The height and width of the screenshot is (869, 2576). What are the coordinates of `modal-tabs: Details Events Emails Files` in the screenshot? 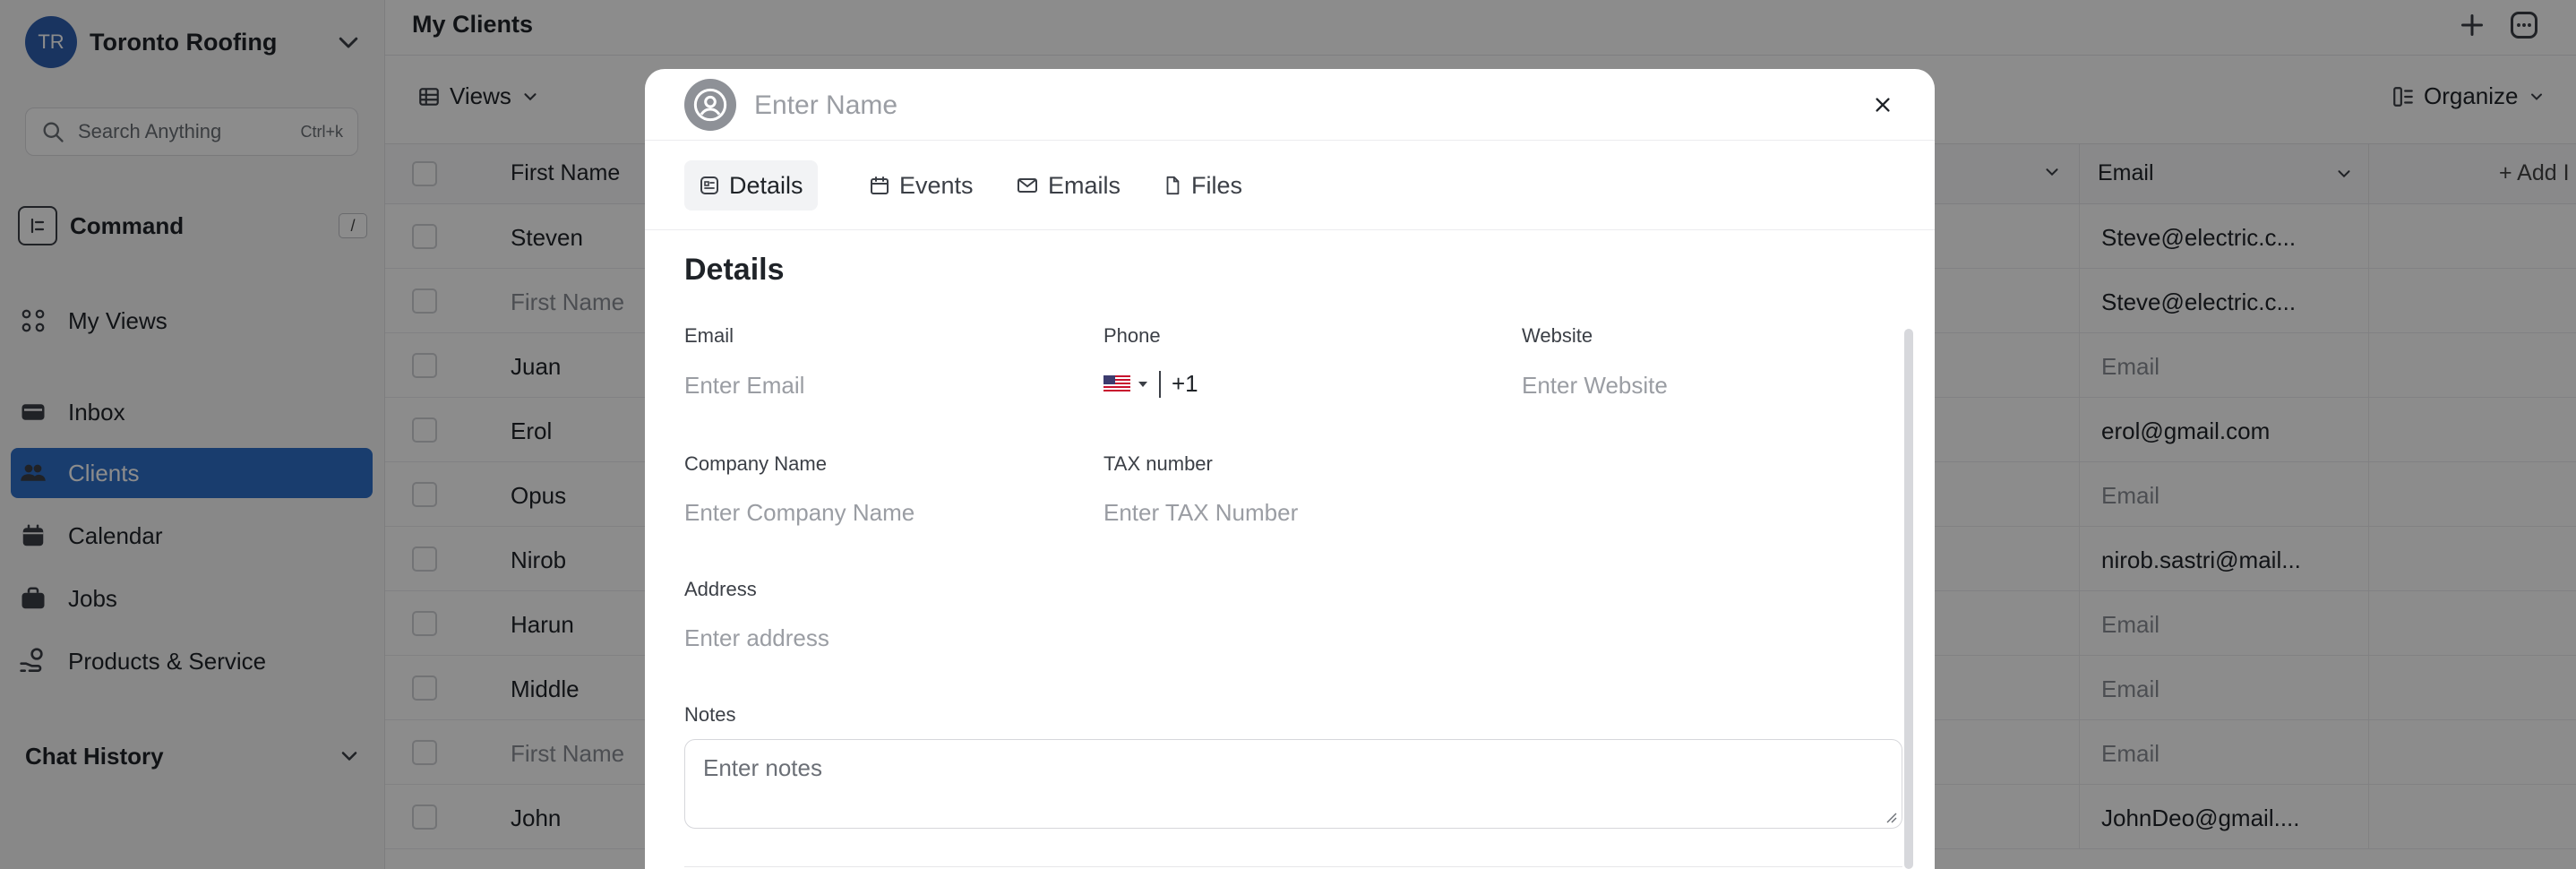 It's located at (1290, 186).